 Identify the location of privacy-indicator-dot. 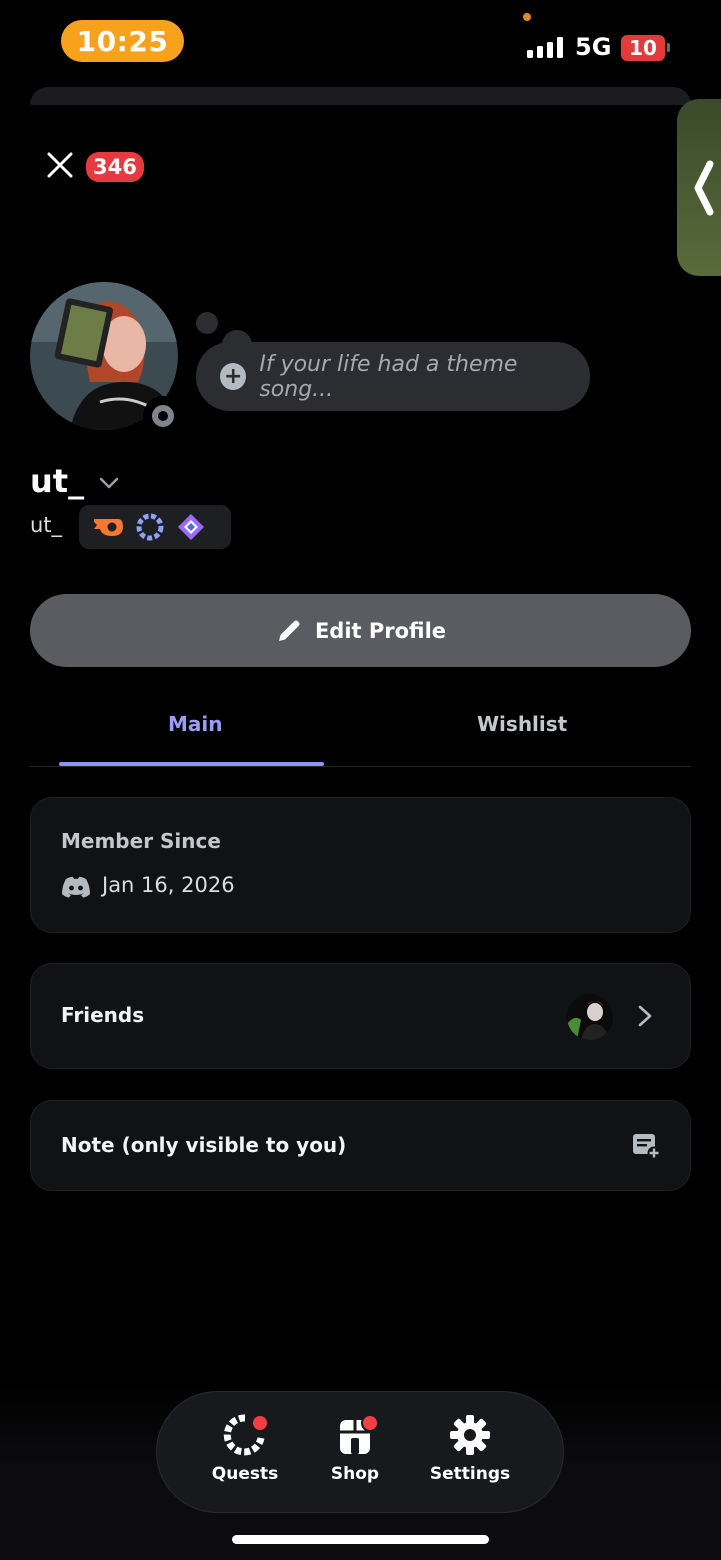
(527, 17).